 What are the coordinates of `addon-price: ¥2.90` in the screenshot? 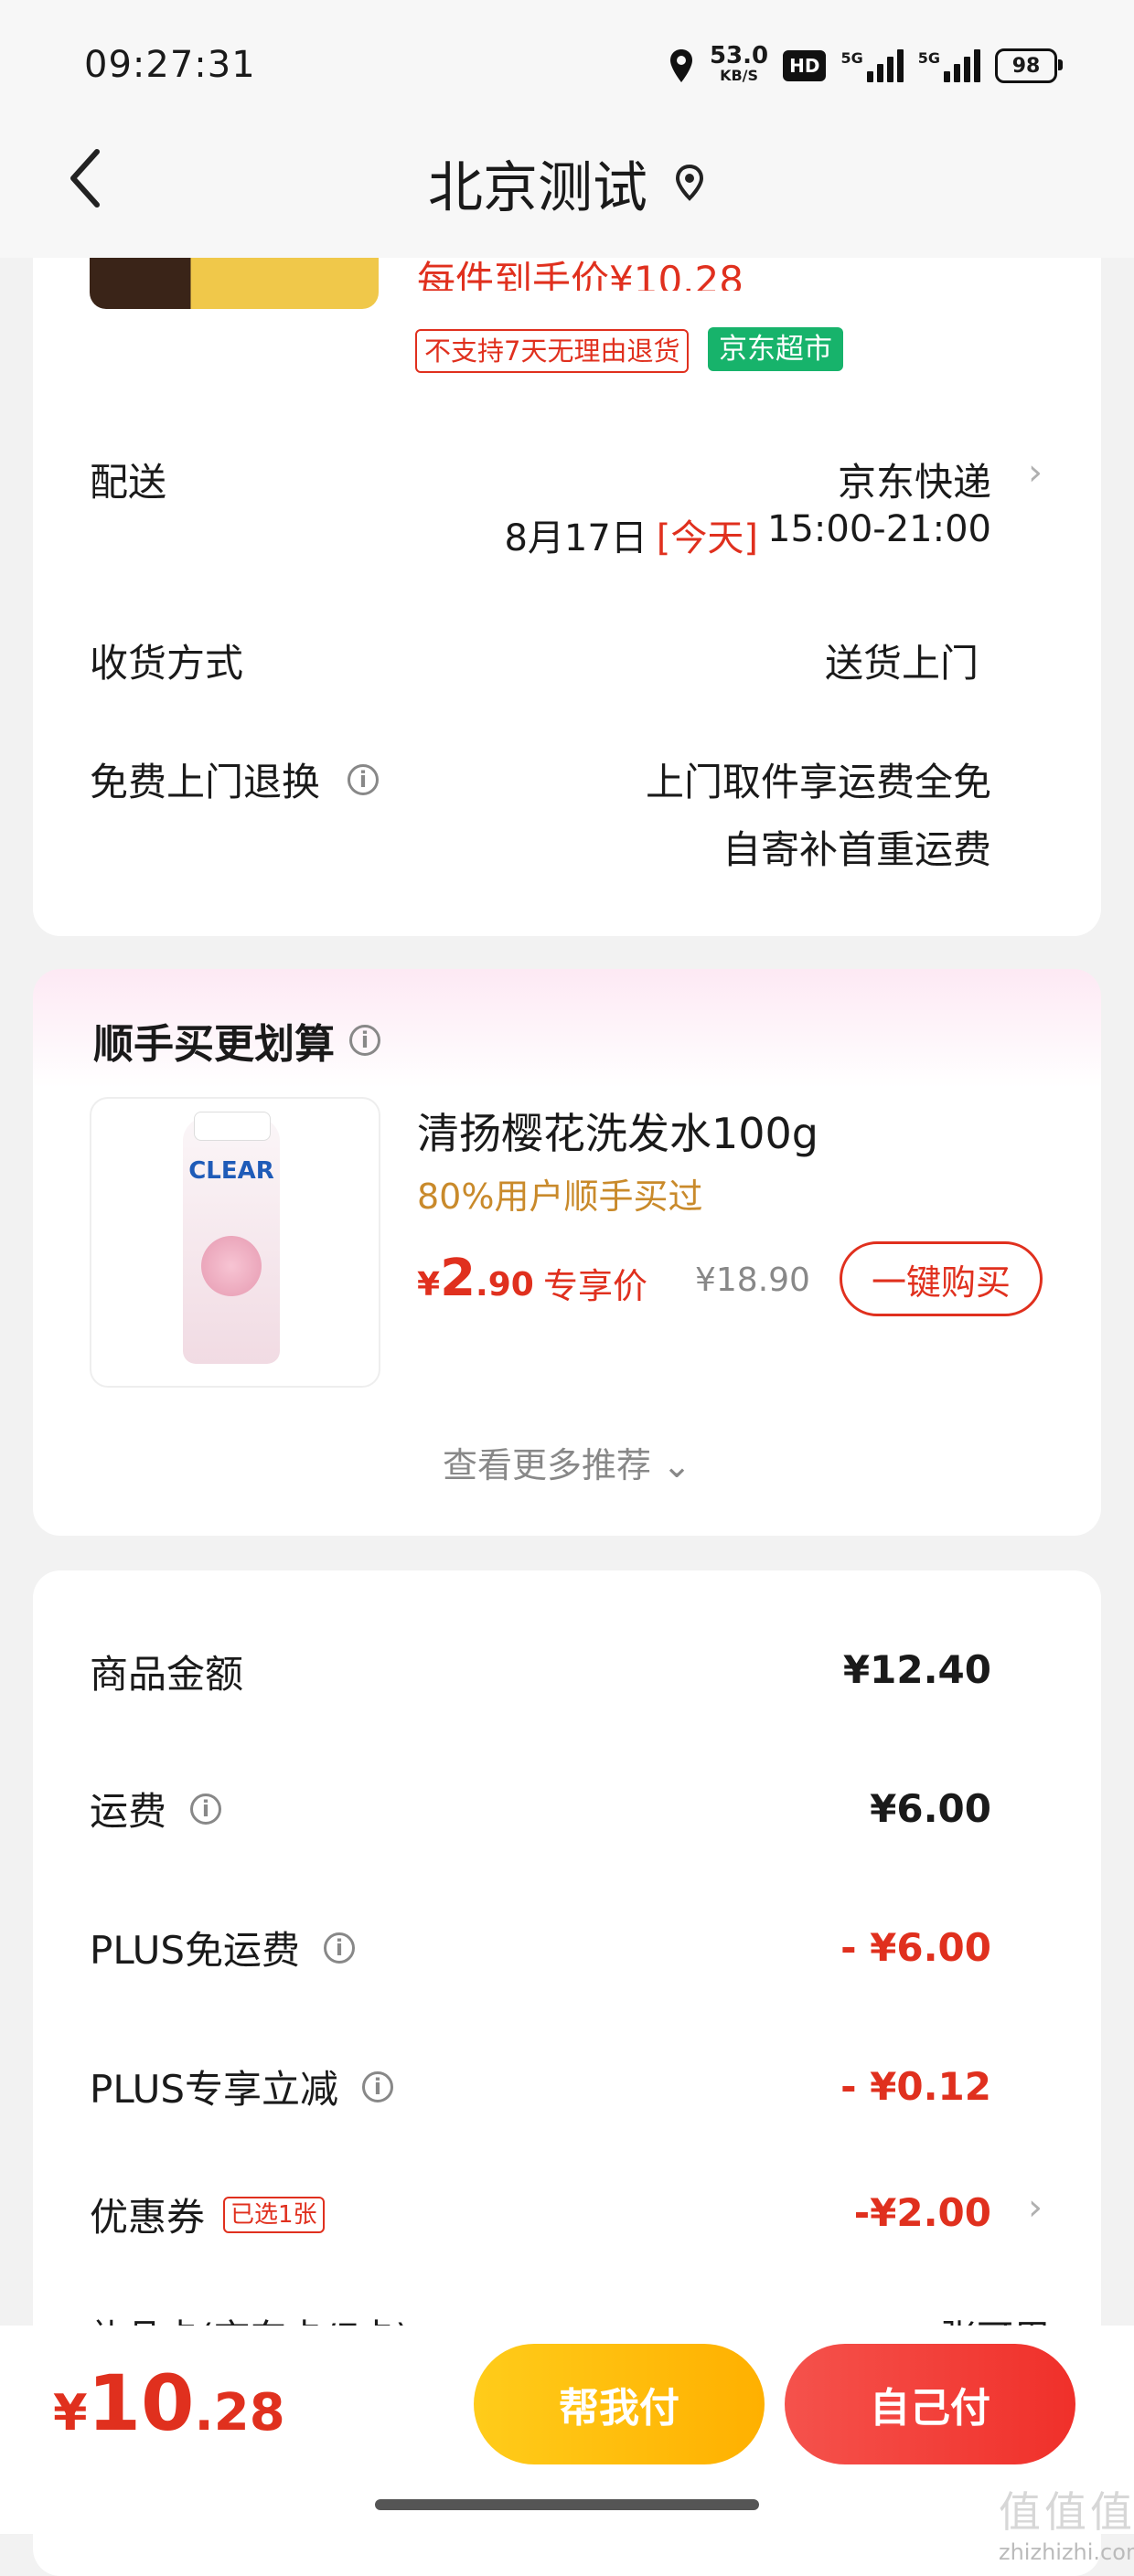 It's located at (475, 1278).